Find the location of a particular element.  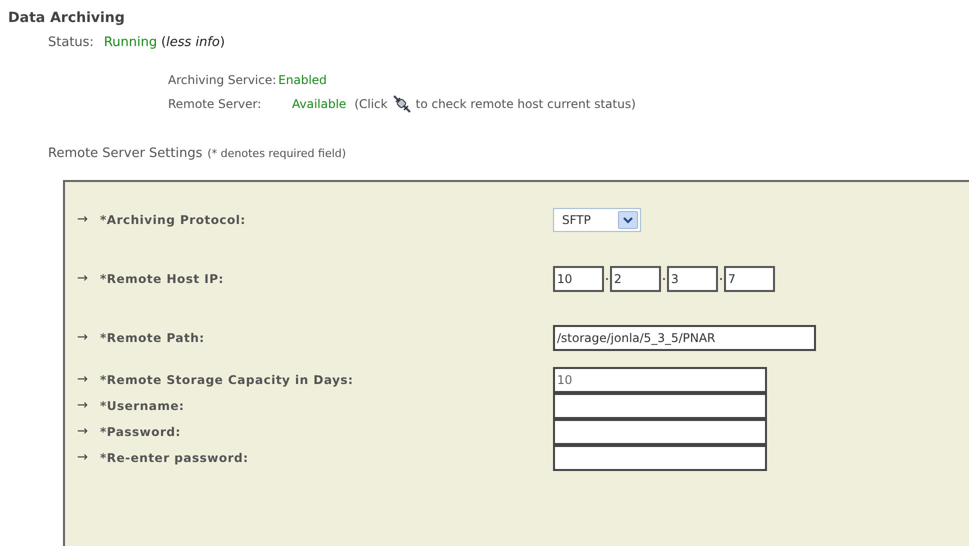

field-label: *Remote Host IP: is located at coordinates (162, 279).